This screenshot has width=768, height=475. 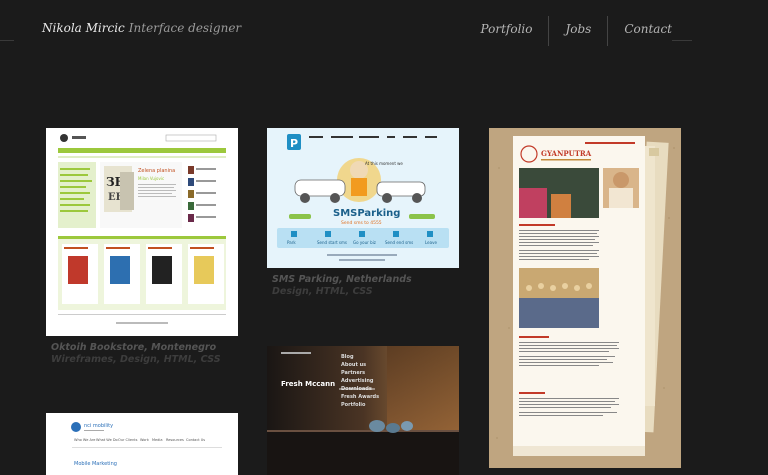 What do you see at coordinates (136, 359) in the screenshot?
I see `project-tags: Wireframes, Design, HTML, CSS` at bounding box center [136, 359].